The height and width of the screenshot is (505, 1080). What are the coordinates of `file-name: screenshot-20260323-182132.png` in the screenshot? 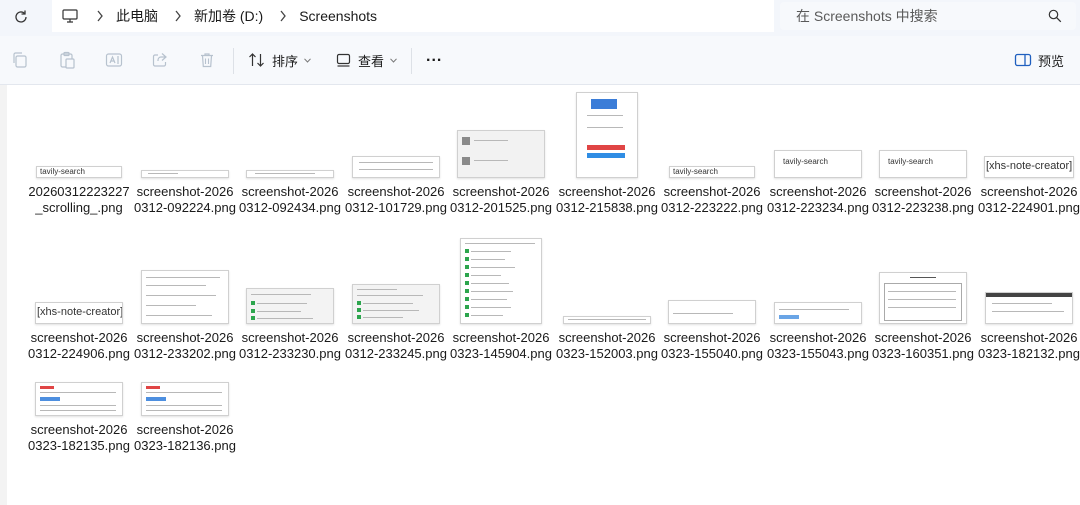 It's located at (1029, 345).